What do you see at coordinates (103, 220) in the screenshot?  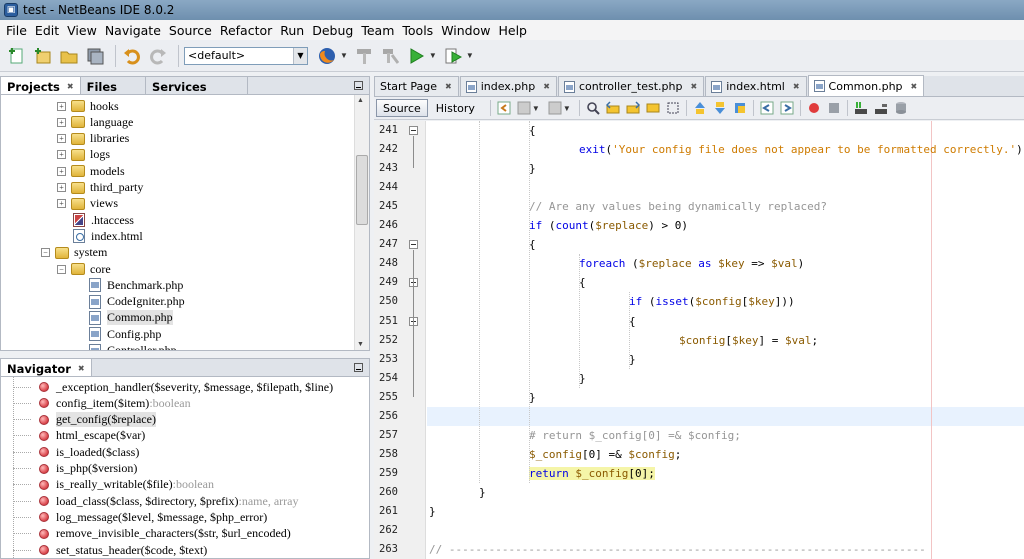 I see `tree-item: .htaccess` at bounding box center [103, 220].